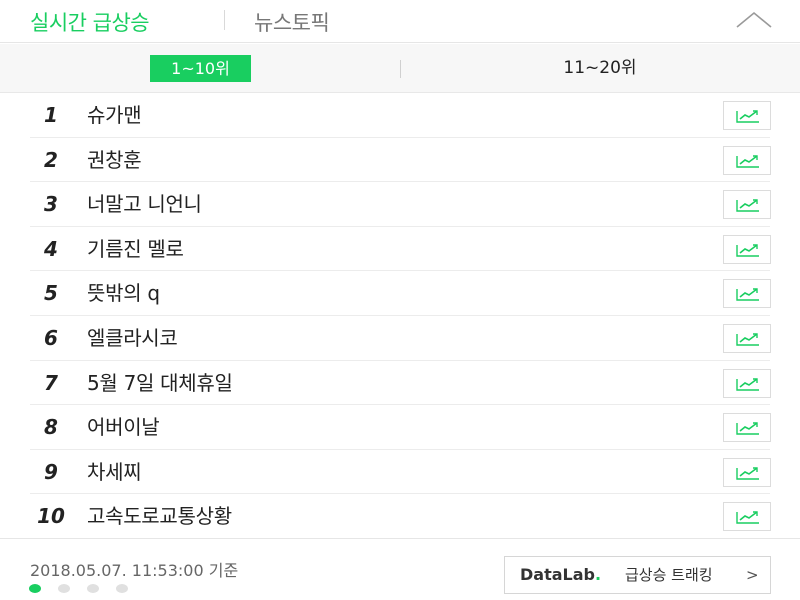 The width and height of the screenshot is (800, 600). I want to click on range-divider, so click(400, 69).